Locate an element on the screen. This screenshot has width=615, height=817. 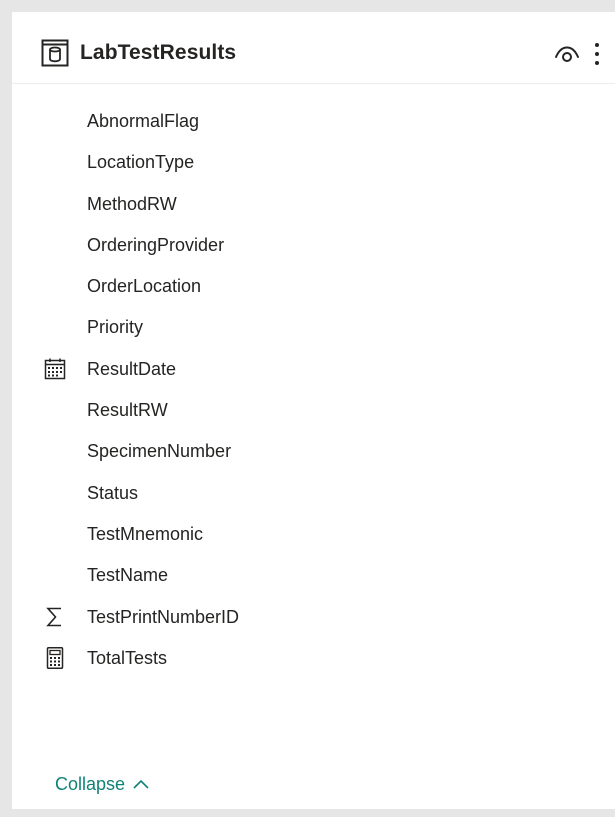
field-label: Status is located at coordinates (113, 492).